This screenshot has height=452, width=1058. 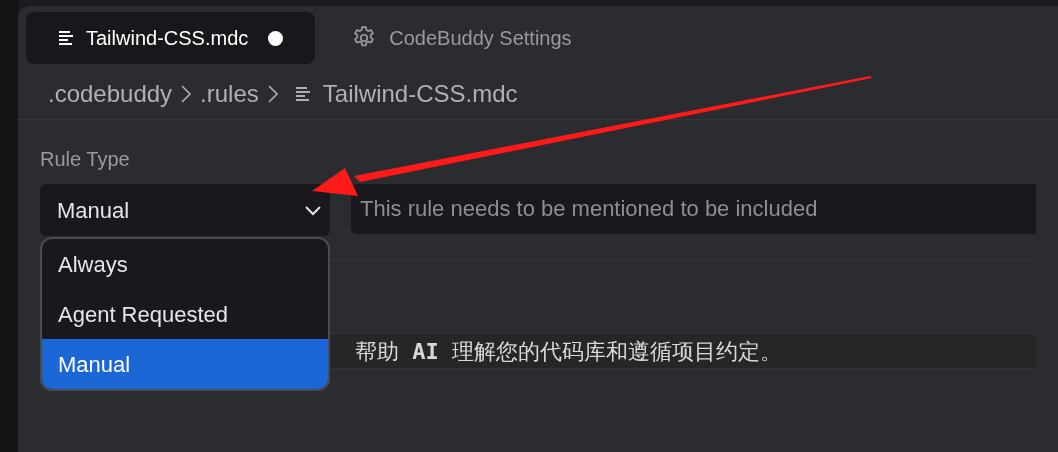 What do you see at coordinates (568, 351) in the screenshot?
I see `content-text: 帮助 AI 理解您的代码库和遵循项目约定。` at bounding box center [568, 351].